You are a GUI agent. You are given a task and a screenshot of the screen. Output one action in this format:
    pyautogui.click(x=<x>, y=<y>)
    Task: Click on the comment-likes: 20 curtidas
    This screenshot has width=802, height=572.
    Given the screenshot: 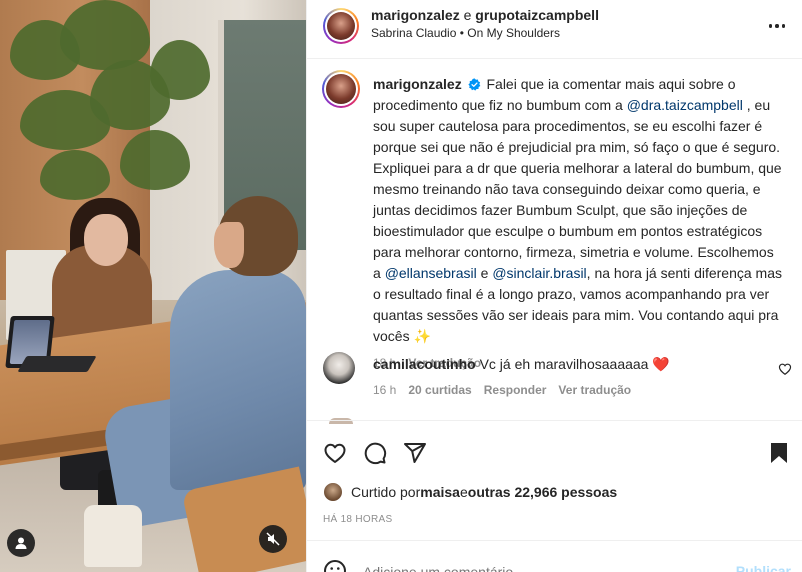 What is the action you would take?
    pyautogui.click(x=439, y=390)
    